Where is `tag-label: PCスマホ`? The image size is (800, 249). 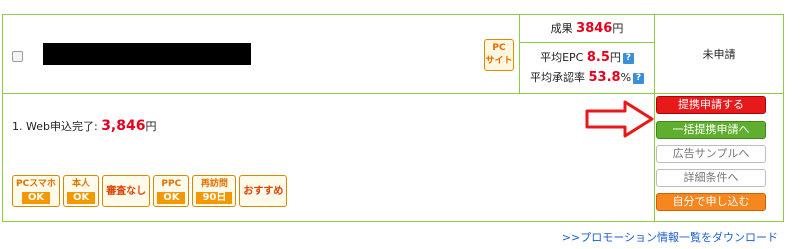
tag-label: PCスマホ is located at coordinates (36, 183).